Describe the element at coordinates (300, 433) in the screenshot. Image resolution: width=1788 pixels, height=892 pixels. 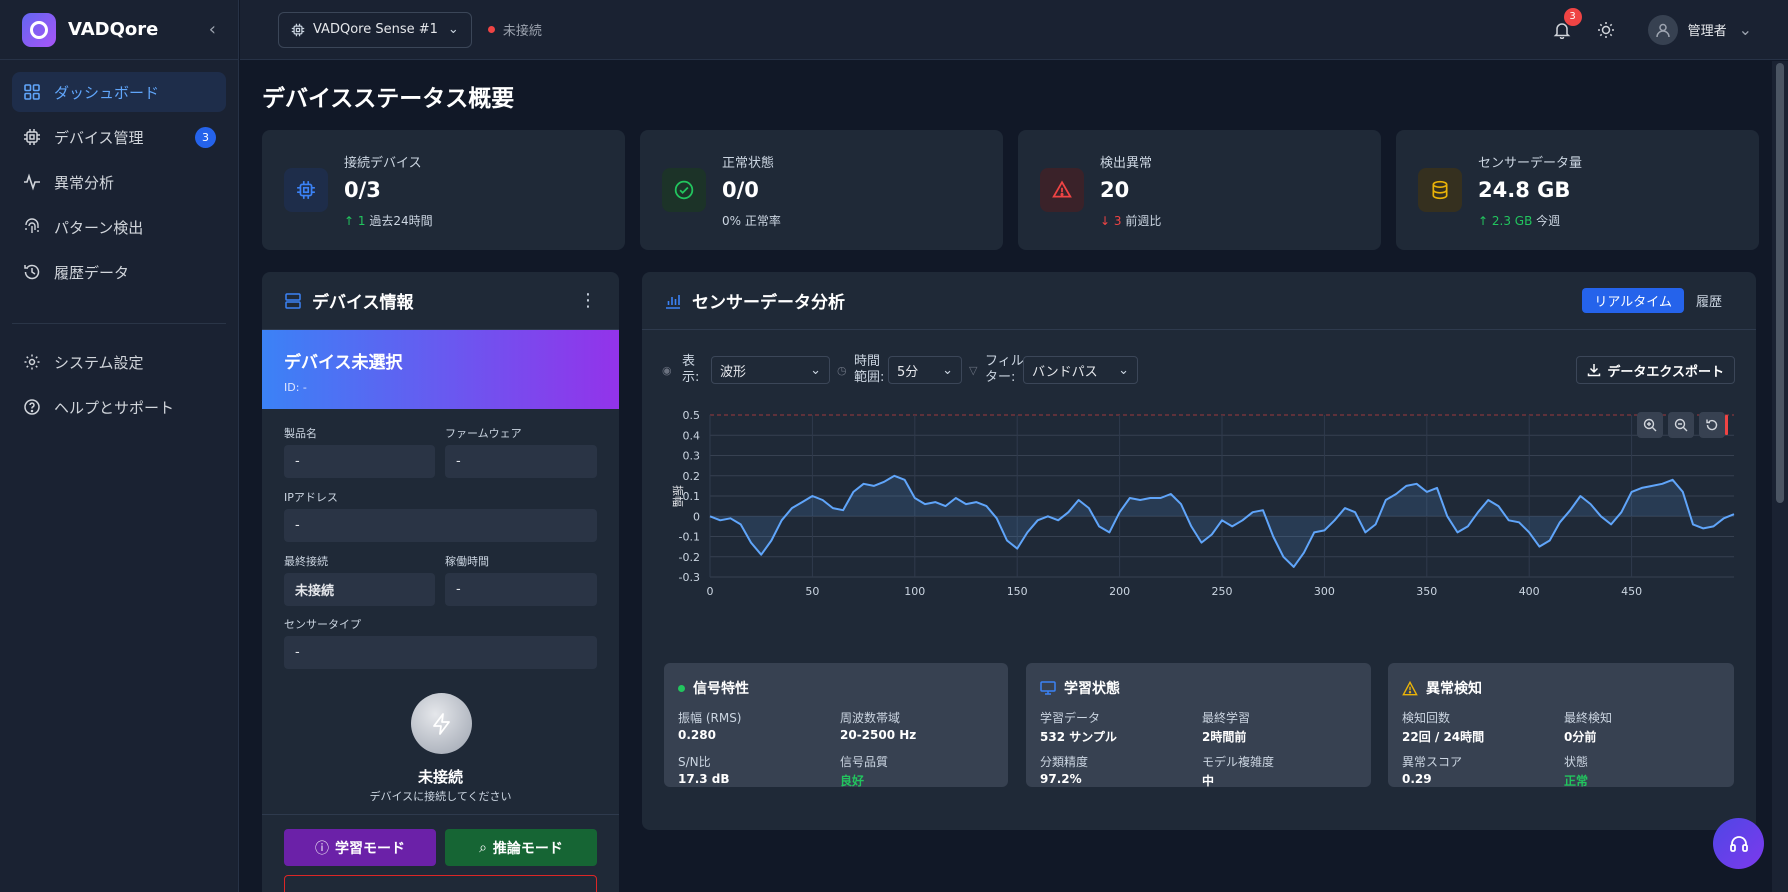
I see `product-label: 製品名` at that location.